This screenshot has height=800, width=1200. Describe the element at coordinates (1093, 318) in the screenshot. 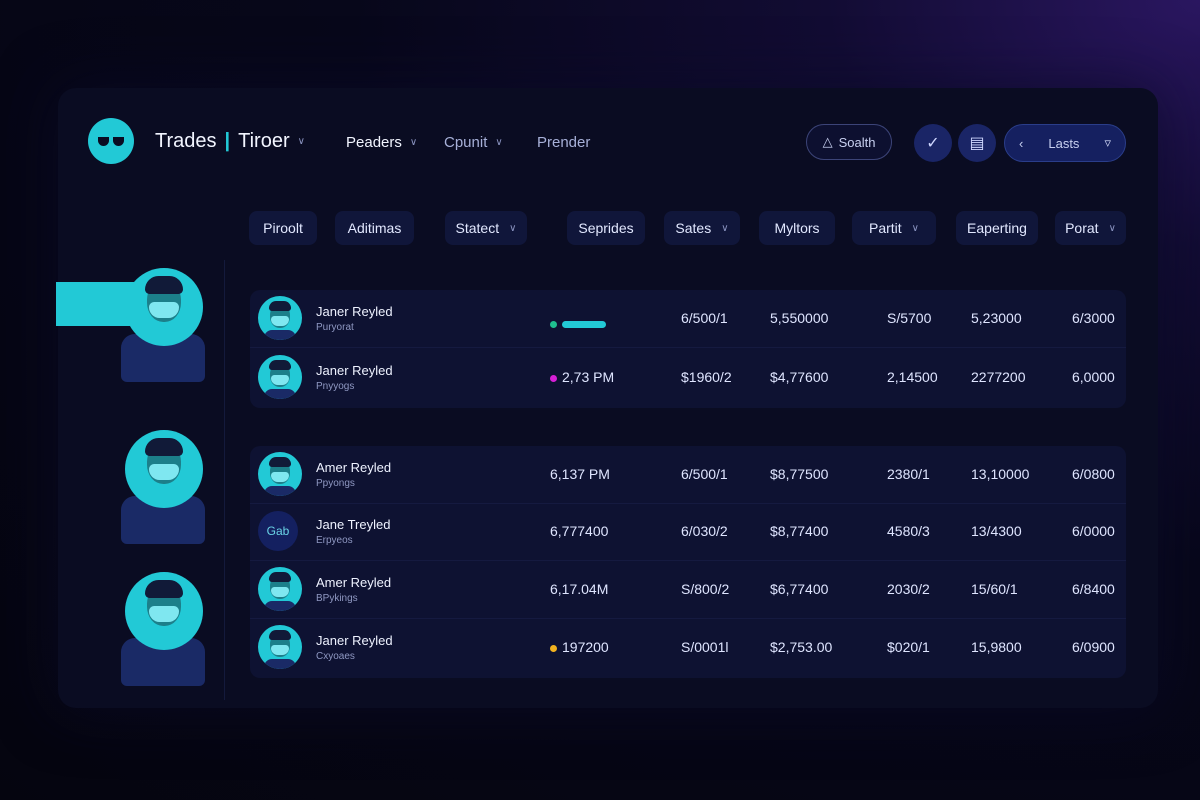

I see `cell-value: 6/3000` at that location.